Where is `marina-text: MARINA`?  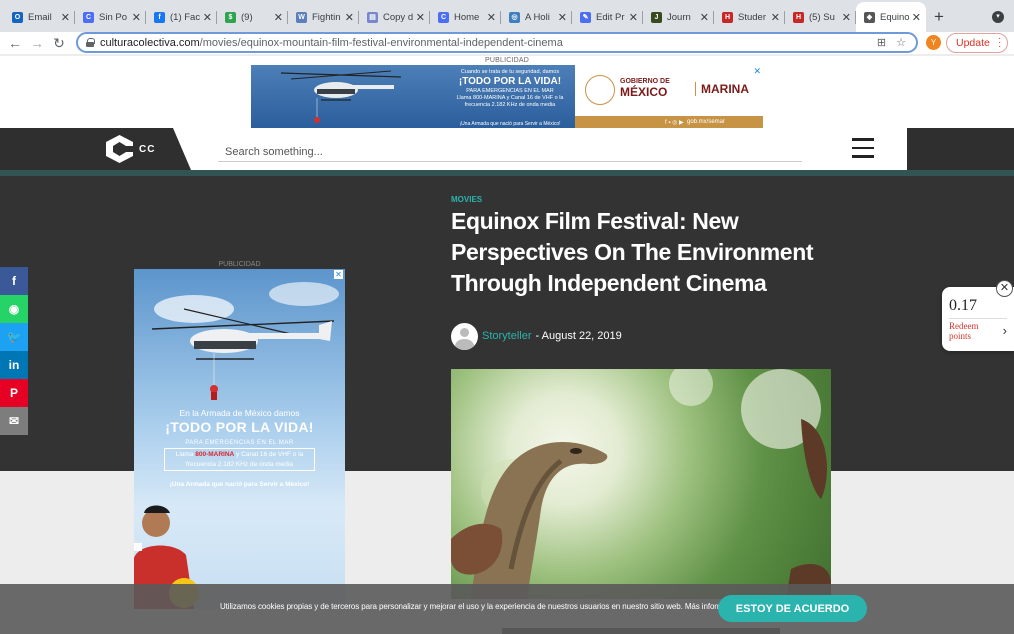
marina-text: MARINA is located at coordinates (722, 89).